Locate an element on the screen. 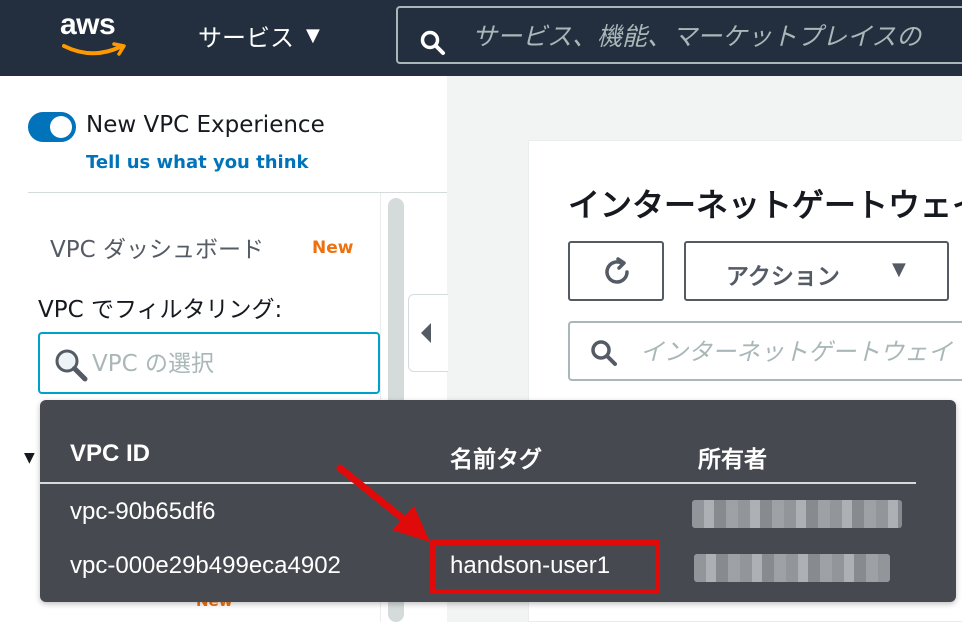 This screenshot has width=962, height=622. services-menu: サービス ▼ is located at coordinates (259, 35).